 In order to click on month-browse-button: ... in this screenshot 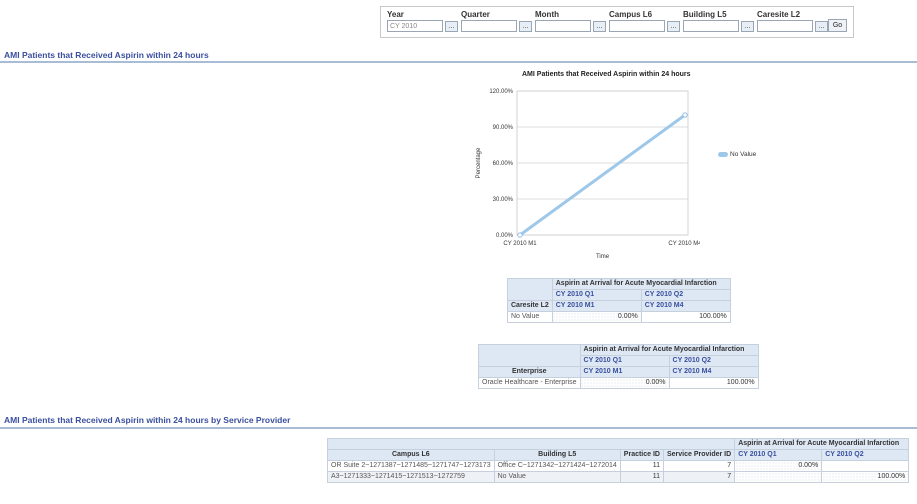, I will do `click(599, 26)`.